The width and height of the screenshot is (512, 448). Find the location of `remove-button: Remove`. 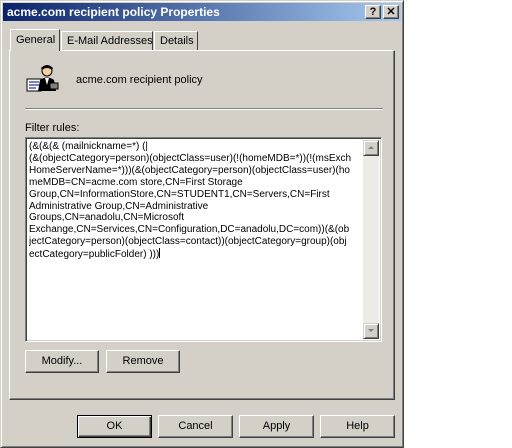

remove-button: Remove is located at coordinates (143, 361).